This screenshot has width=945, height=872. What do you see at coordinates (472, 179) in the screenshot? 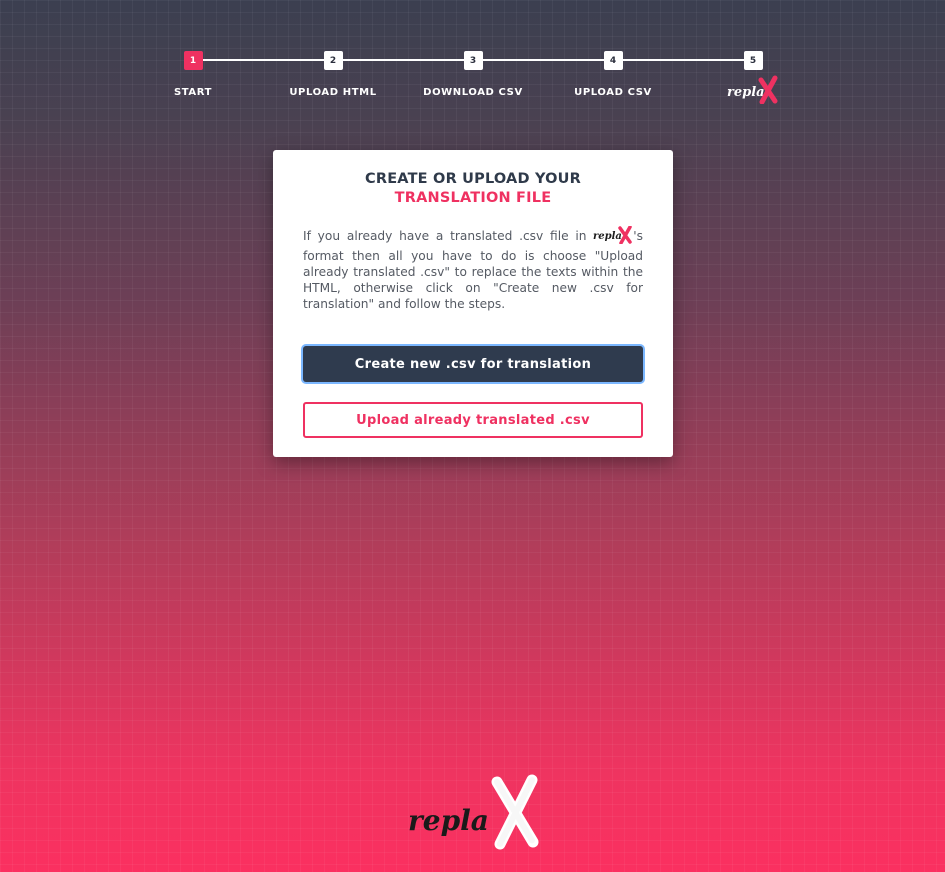
I see `card-title: CREATE OR UPLOAD YOUR` at bounding box center [472, 179].